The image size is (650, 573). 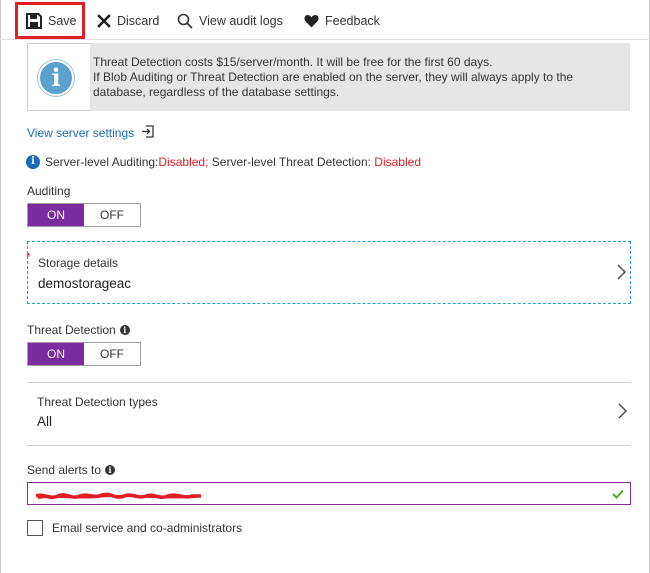 I want to click on send-alerts-email-input, so click(x=329, y=493).